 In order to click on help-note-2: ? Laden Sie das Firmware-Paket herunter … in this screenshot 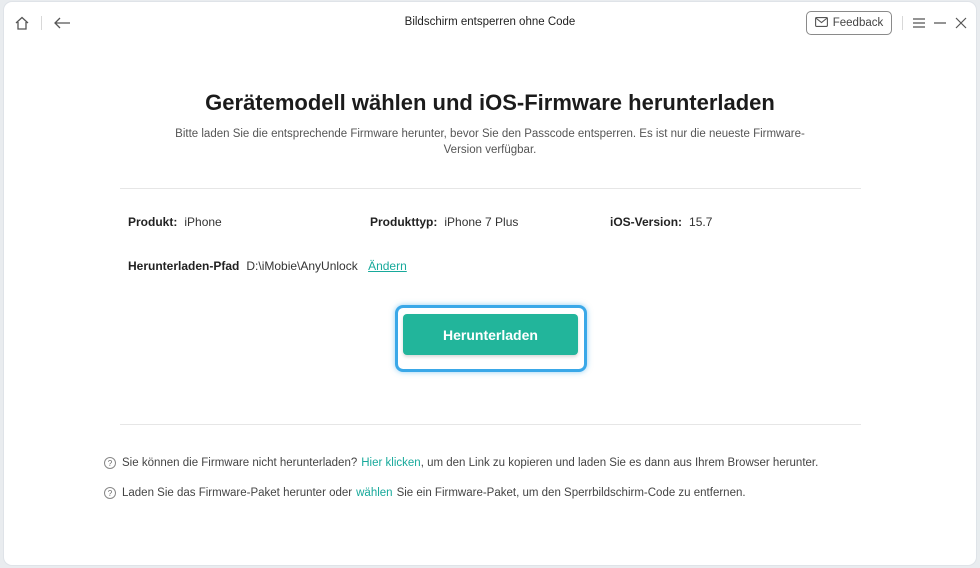, I will do `click(425, 493)`.